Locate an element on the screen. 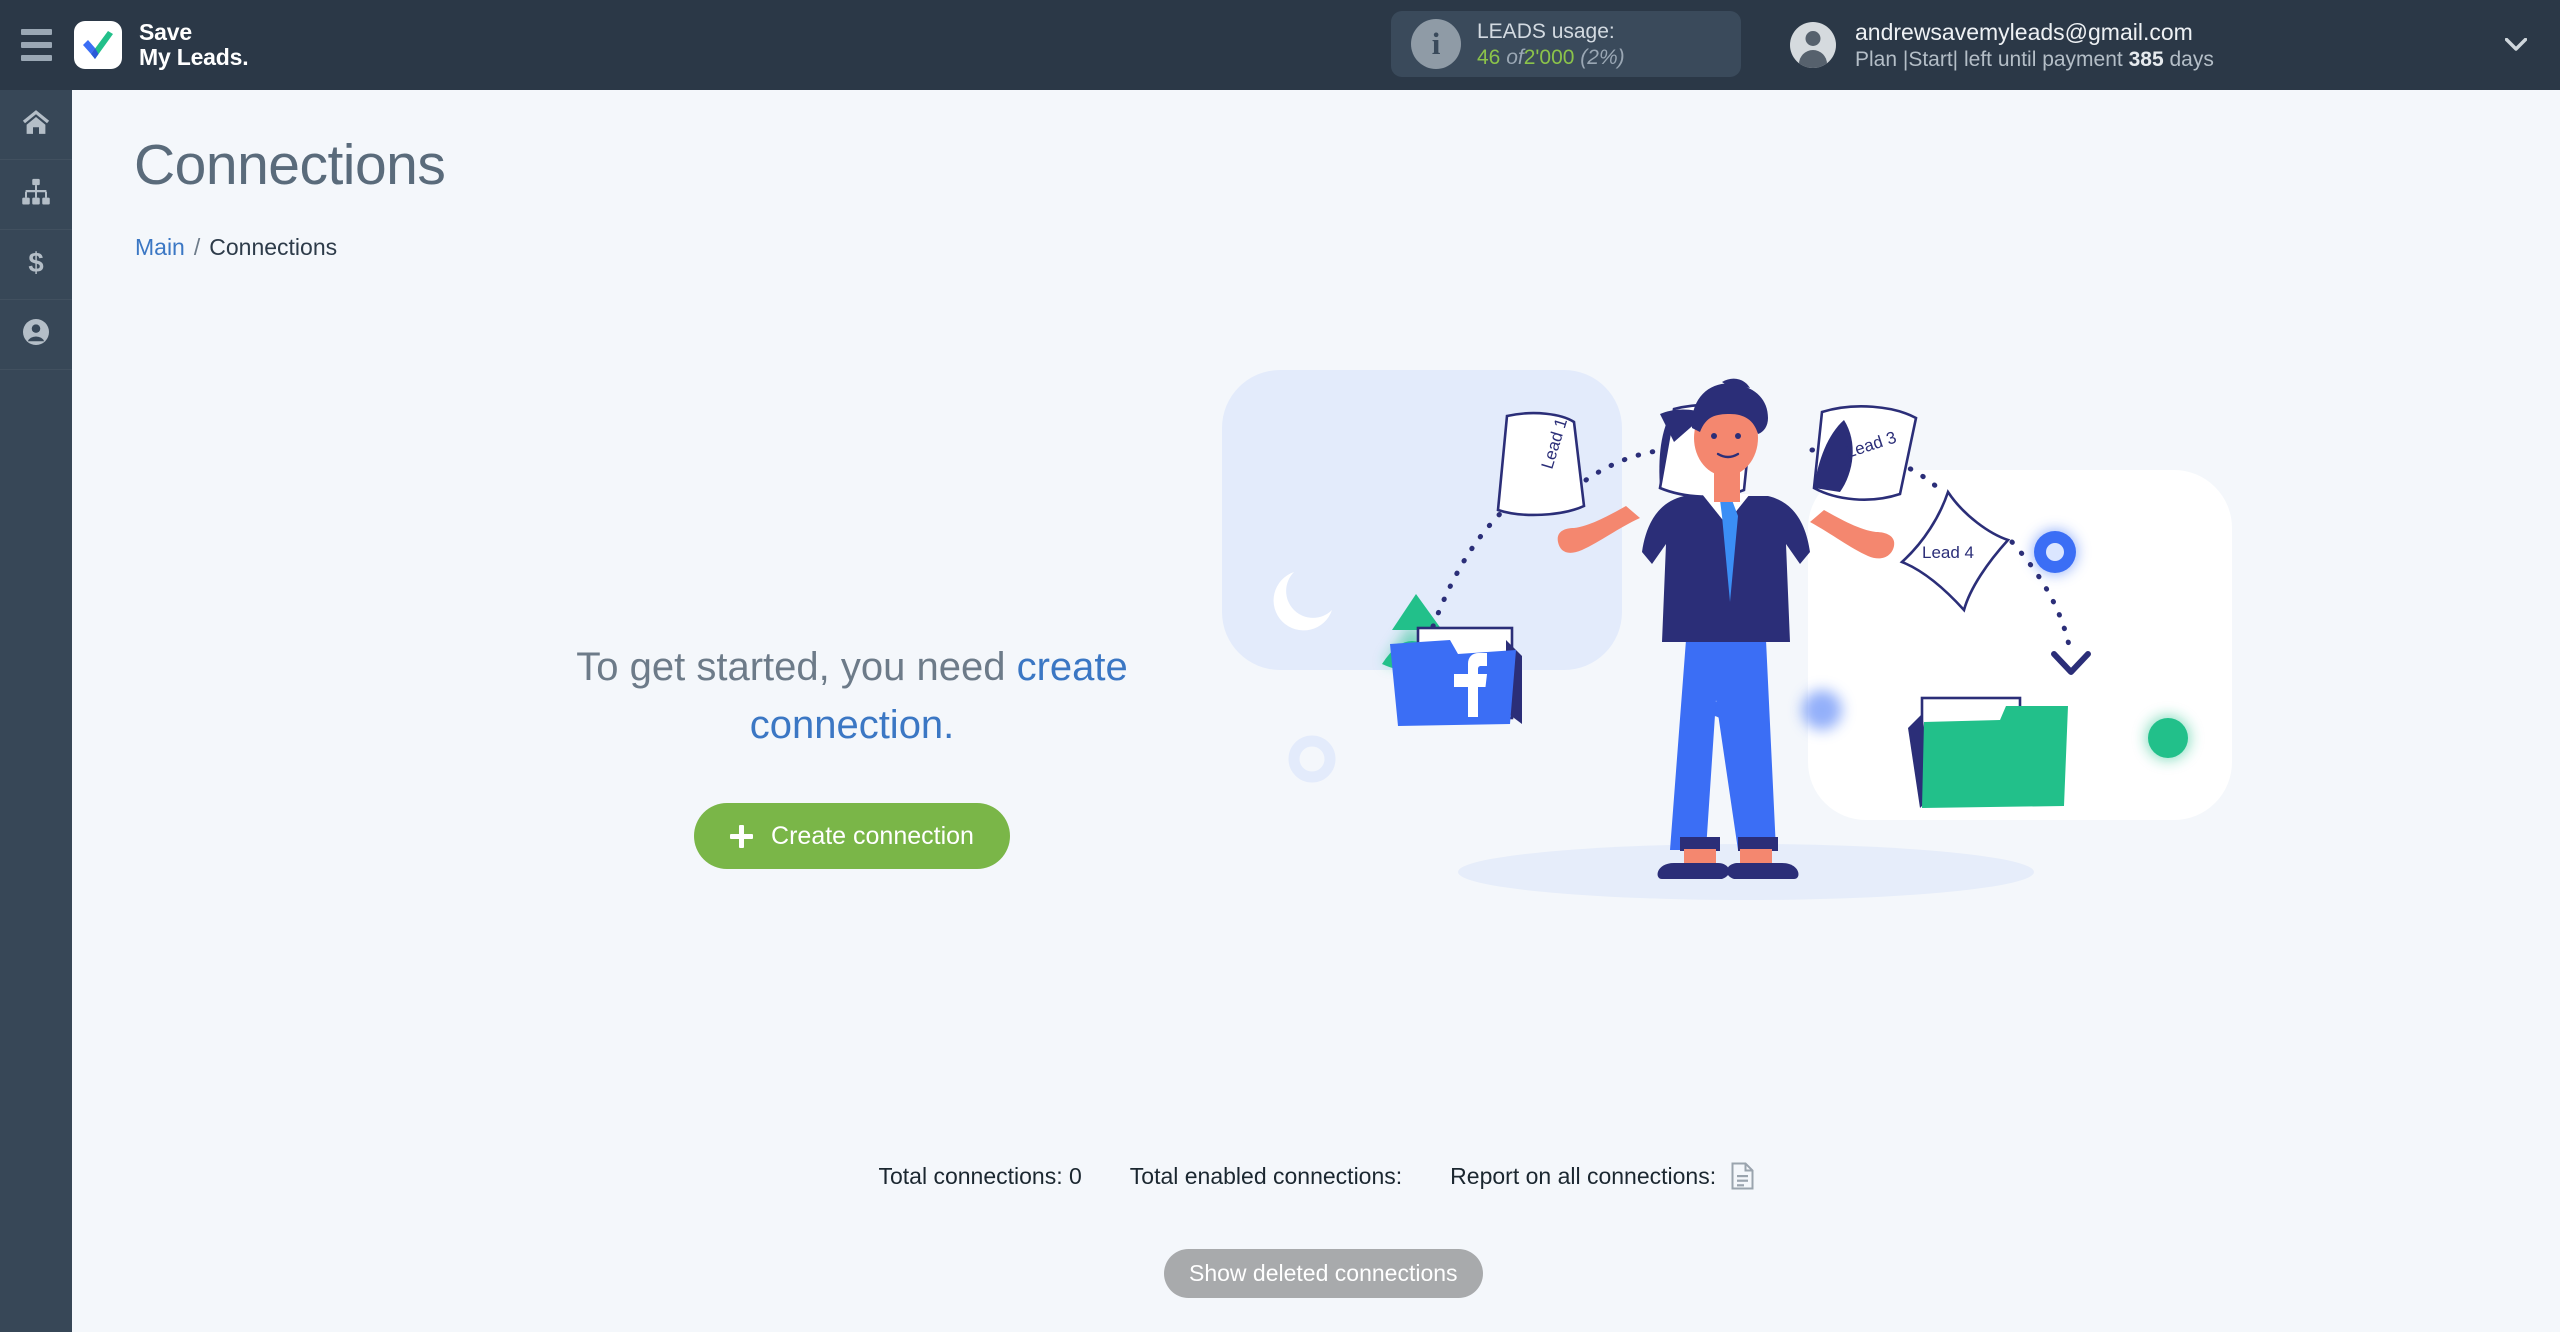 The width and height of the screenshot is (2560, 1332). document-report-icon is located at coordinates (1742, 1176).